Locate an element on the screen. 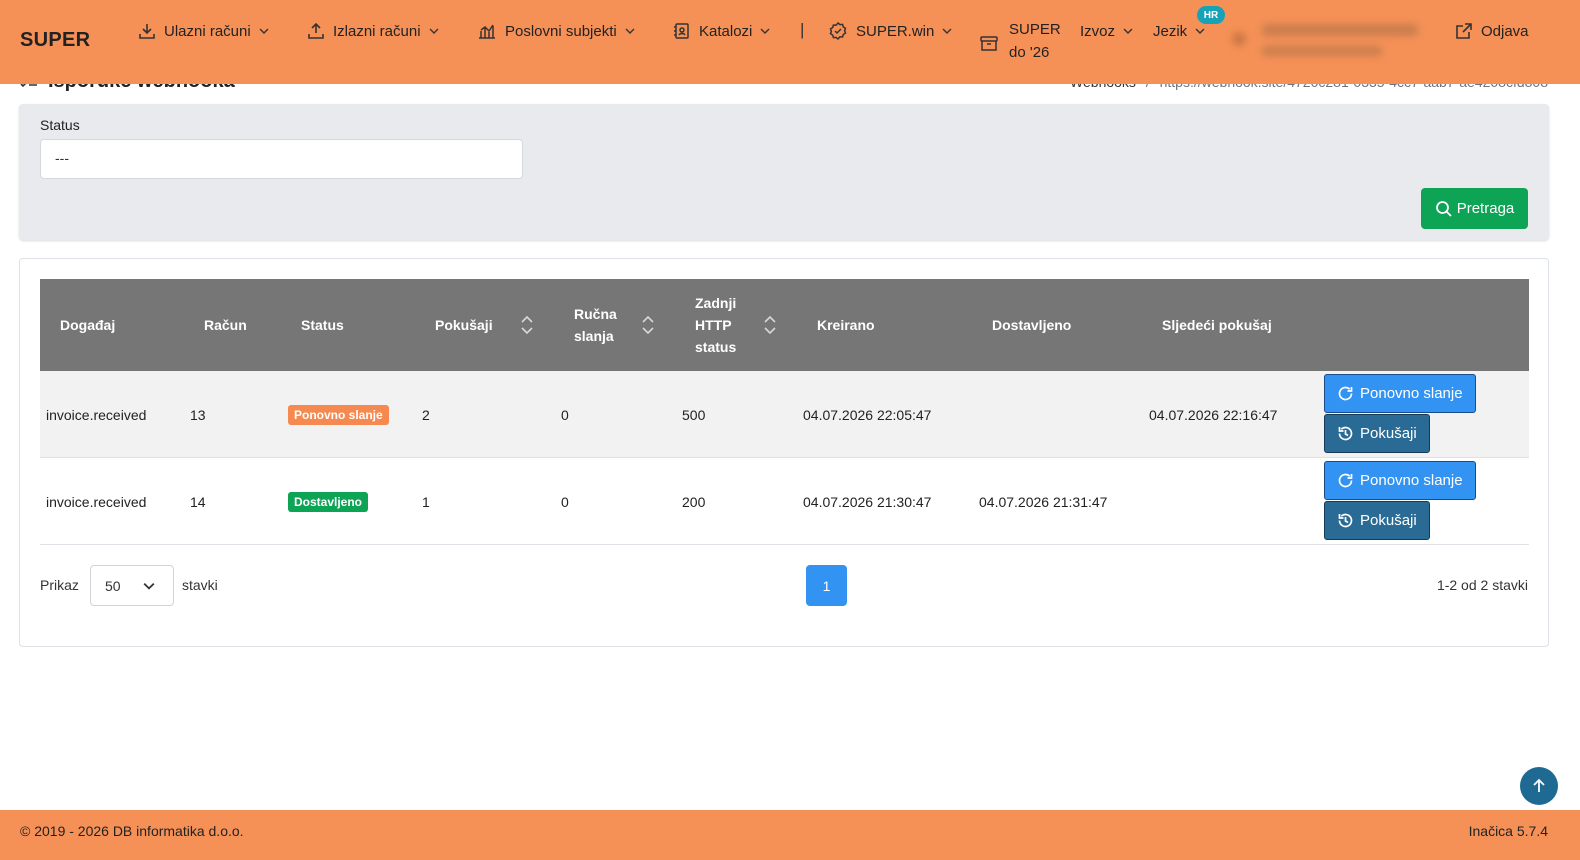 The height and width of the screenshot is (860, 1580). cell-invoice: 13 is located at coordinates (198, 414).